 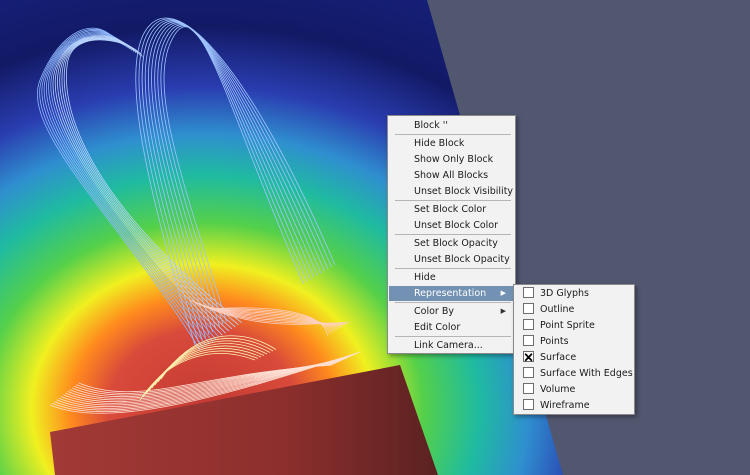 I want to click on color-by-item: Color By ▶, so click(x=451, y=311).